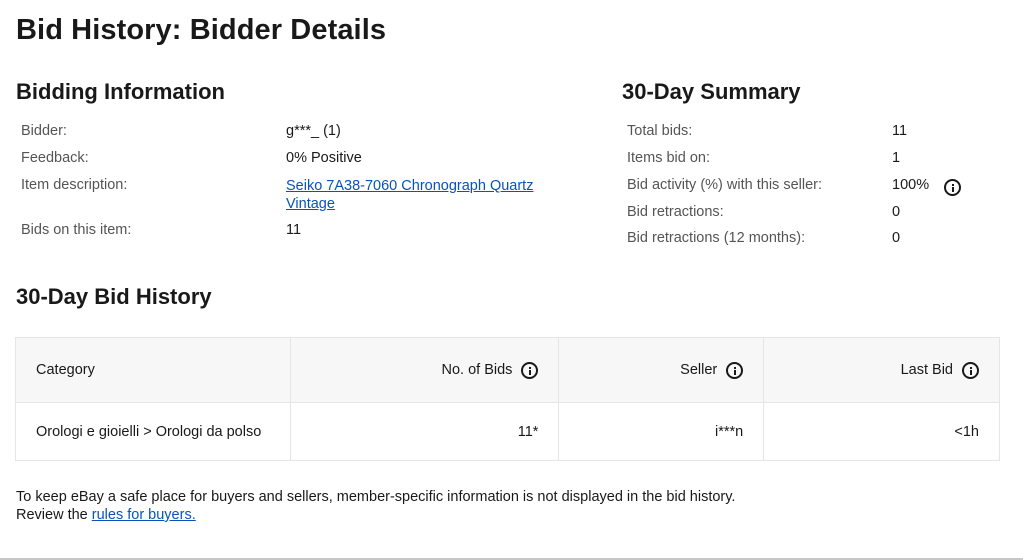  Describe the element at coordinates (970, 370) in the screenshot. I see `last-bid-info-icon` at that location.